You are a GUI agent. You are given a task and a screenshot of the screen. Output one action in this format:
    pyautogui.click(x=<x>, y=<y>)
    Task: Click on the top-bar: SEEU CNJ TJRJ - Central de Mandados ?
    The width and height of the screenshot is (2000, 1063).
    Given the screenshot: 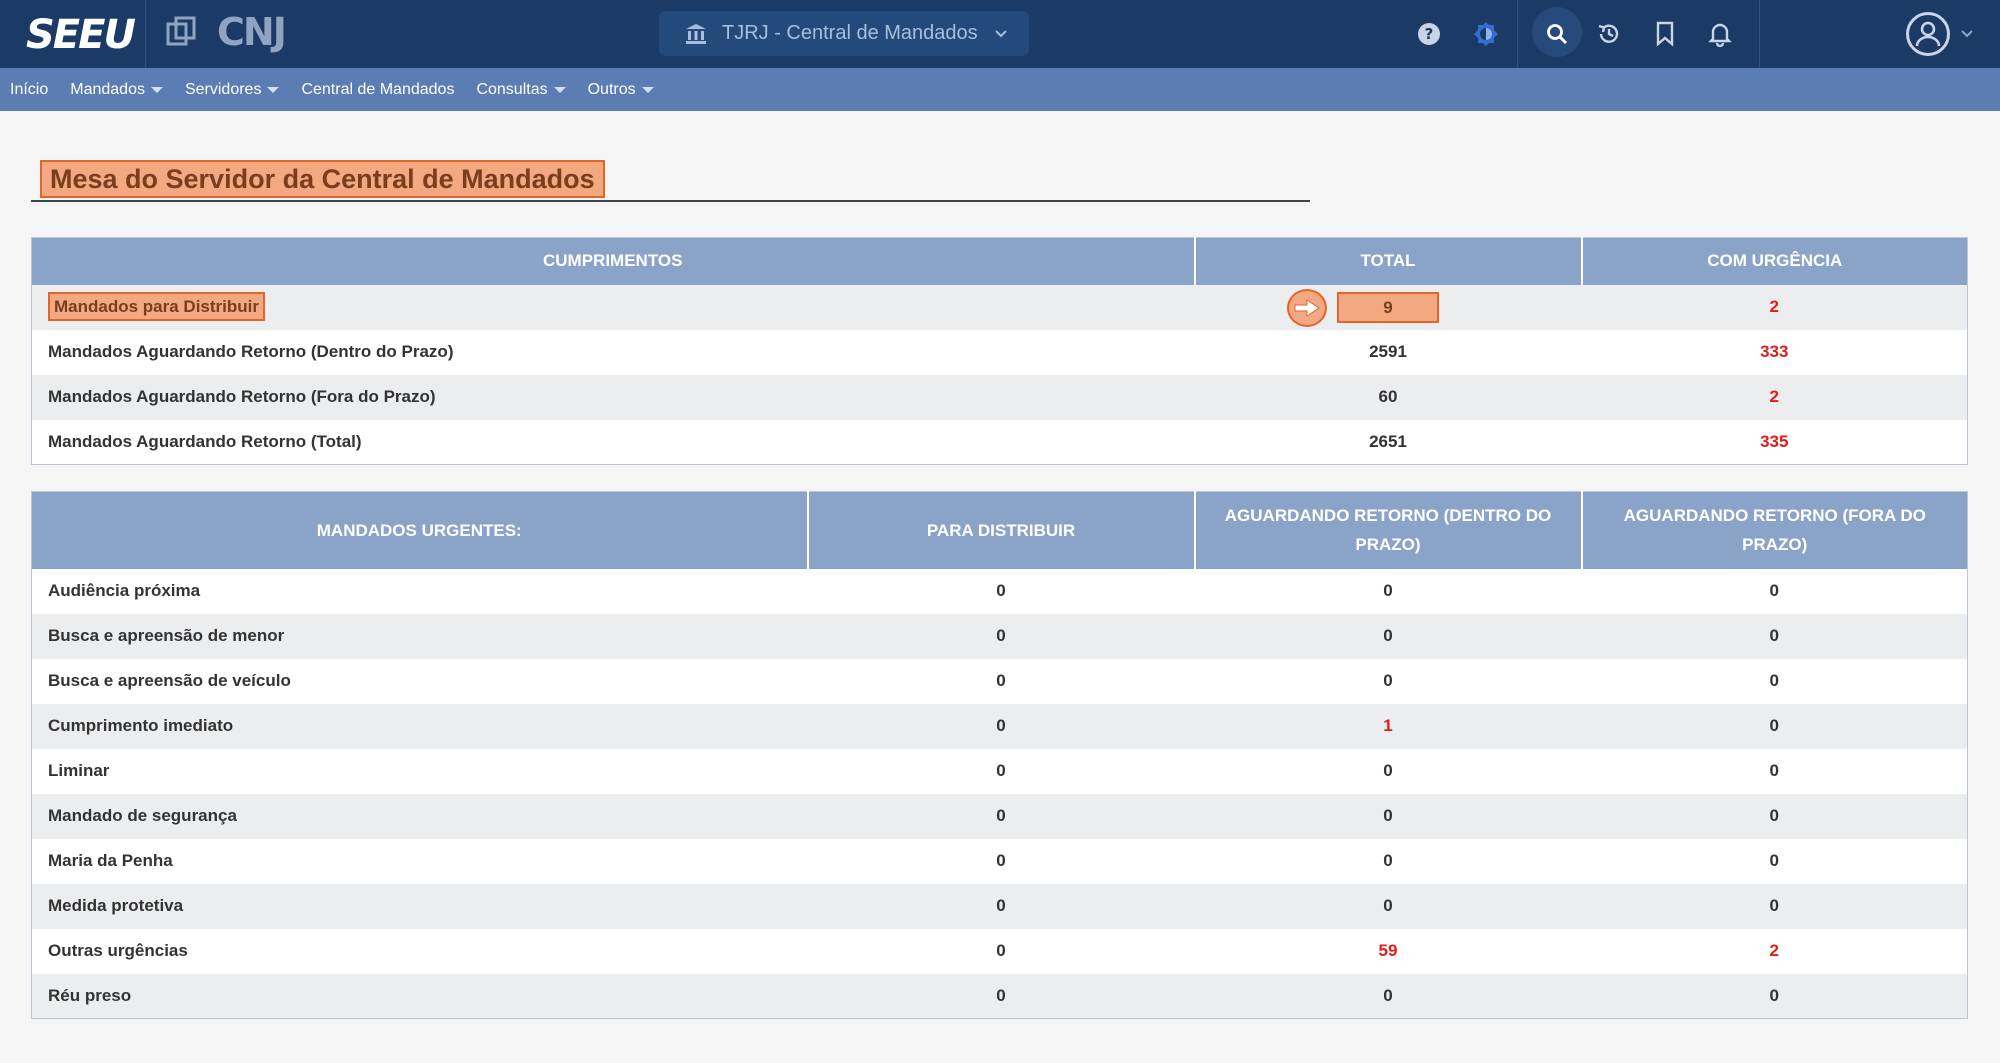 What is the action you would take?
    pyautogui.click(x=1000, y=34)
    